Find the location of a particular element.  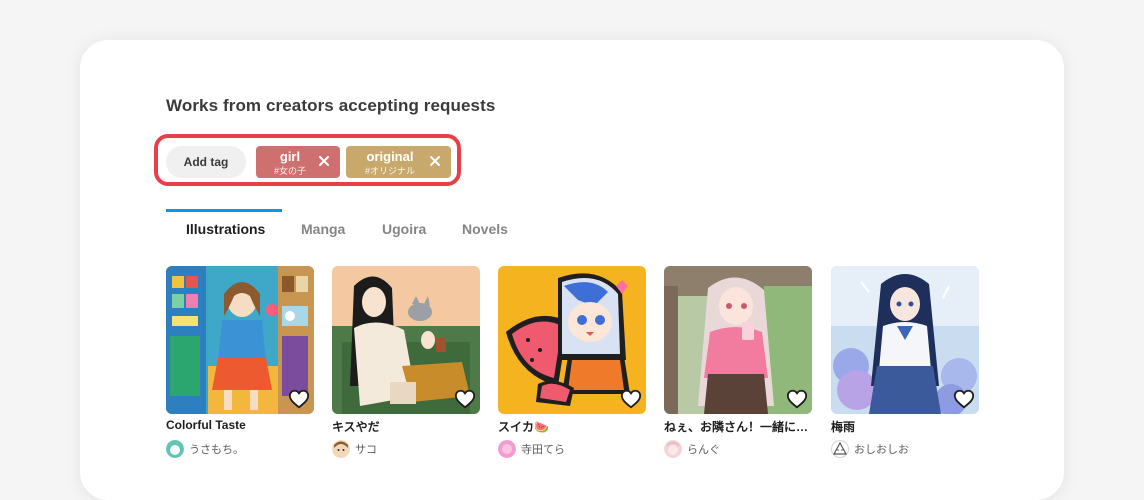

work-title: 梅雨 is located at coordinates (905, 426).